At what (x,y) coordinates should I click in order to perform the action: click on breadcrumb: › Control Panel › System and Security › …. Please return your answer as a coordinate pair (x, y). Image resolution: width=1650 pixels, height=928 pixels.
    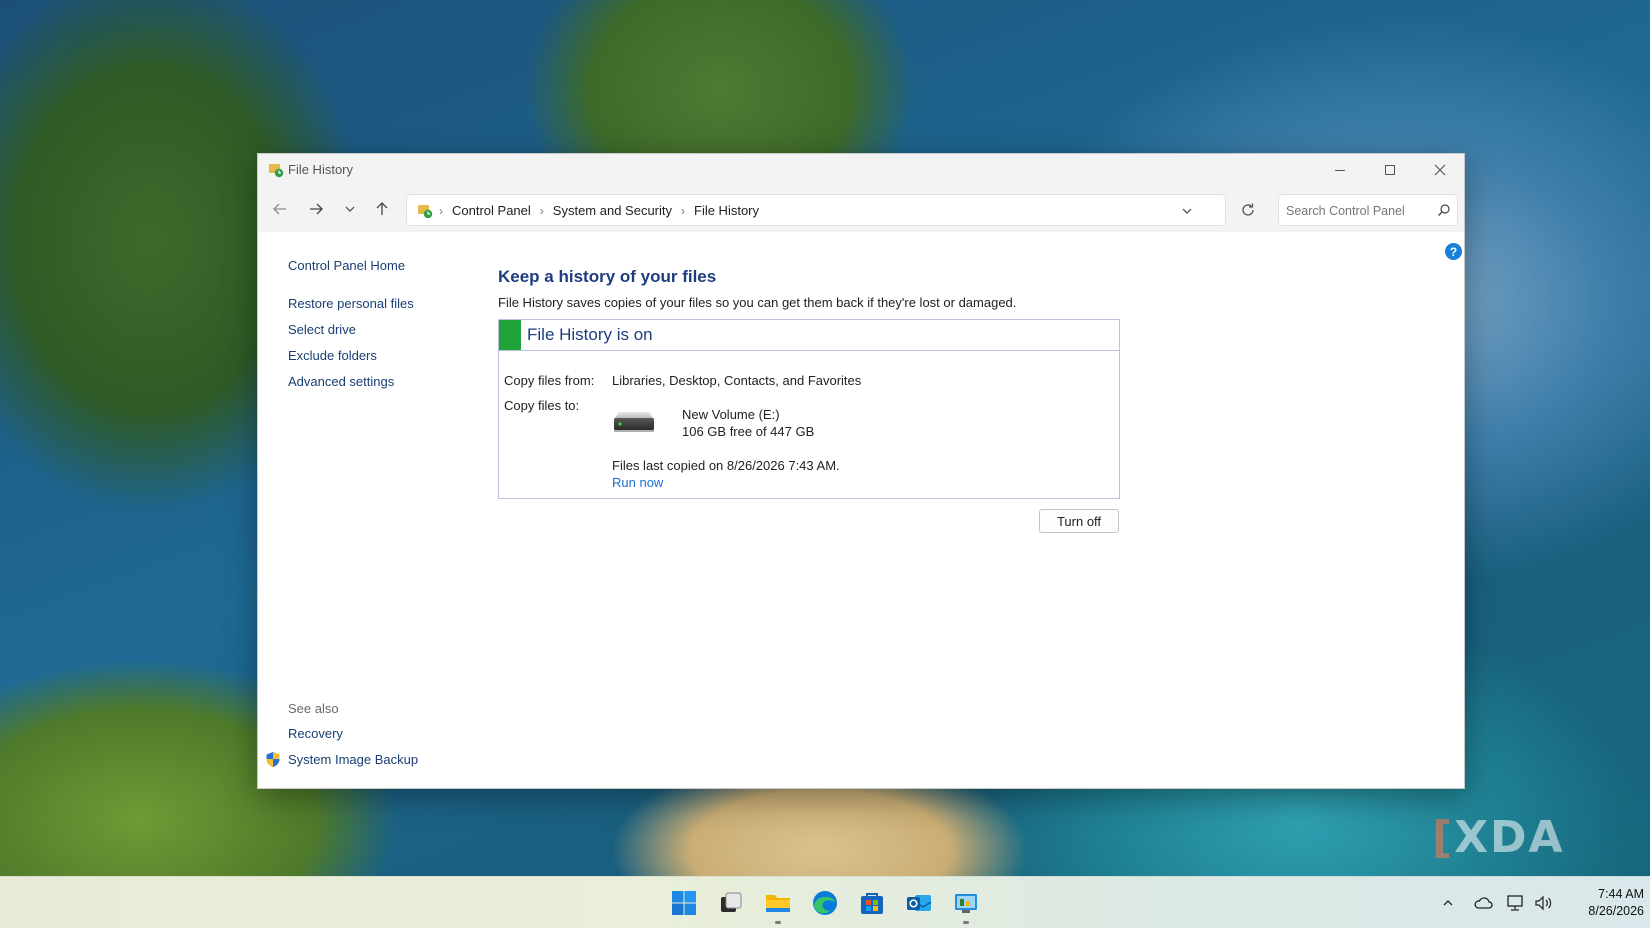
    Looking at the image, I should click on (599, 210).